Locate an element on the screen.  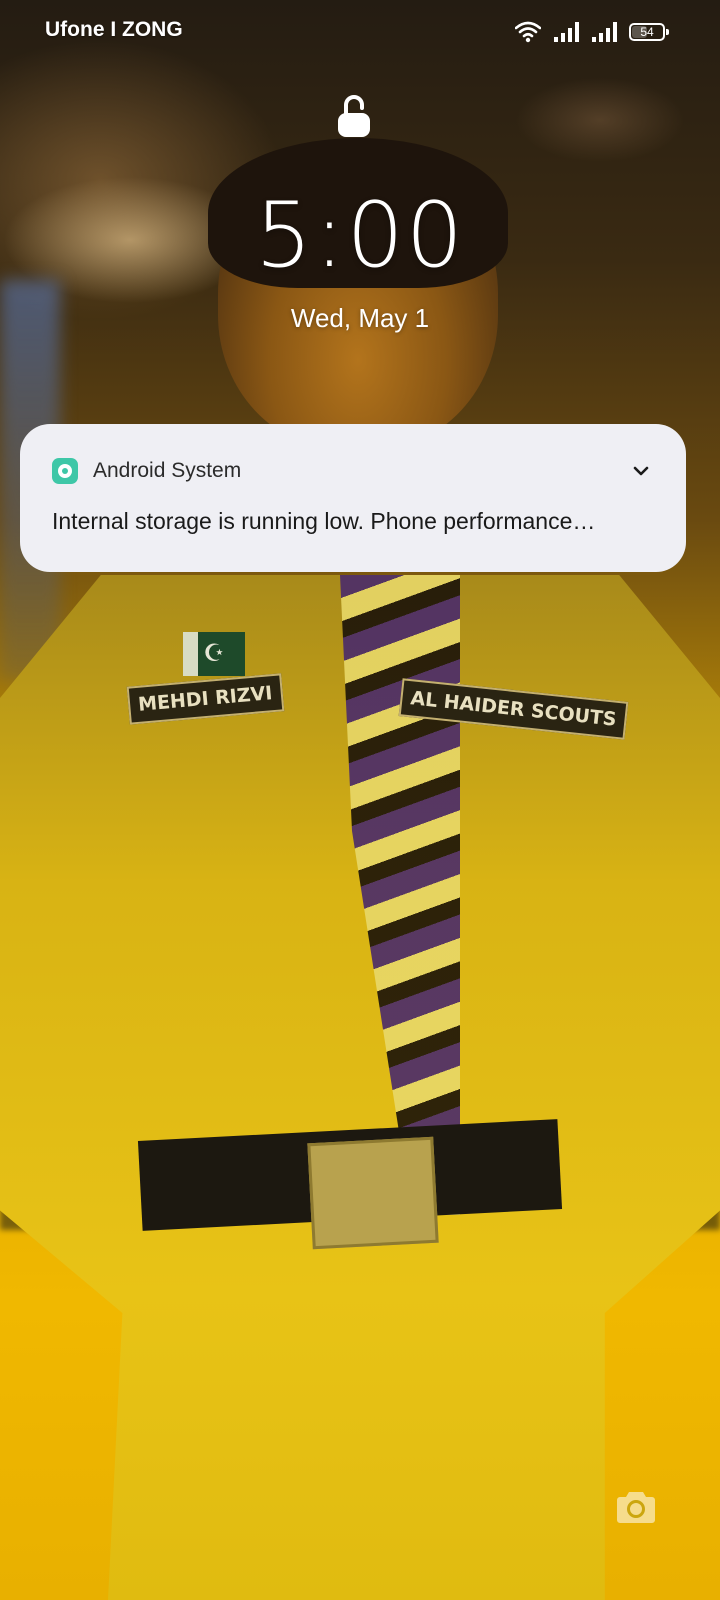
wifi-icon is located at coordinates (528, 32).